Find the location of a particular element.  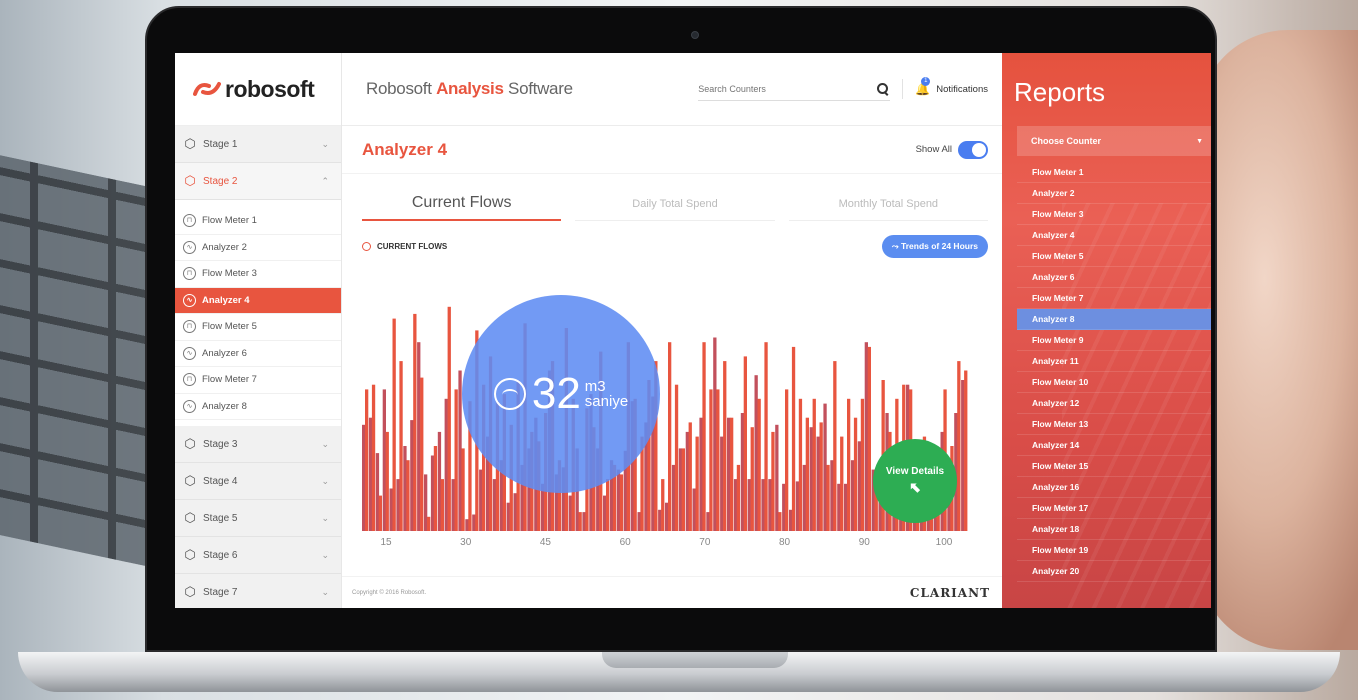

x-tick-label: 90 is located at coordinates (864, 542).